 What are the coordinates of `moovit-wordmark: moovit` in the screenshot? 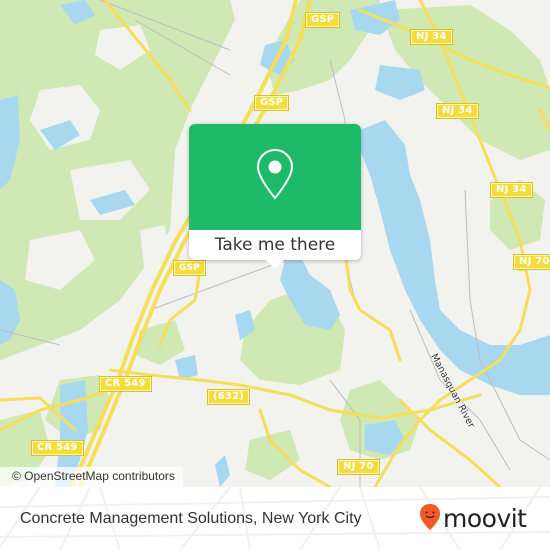 It's located at (485, 518).